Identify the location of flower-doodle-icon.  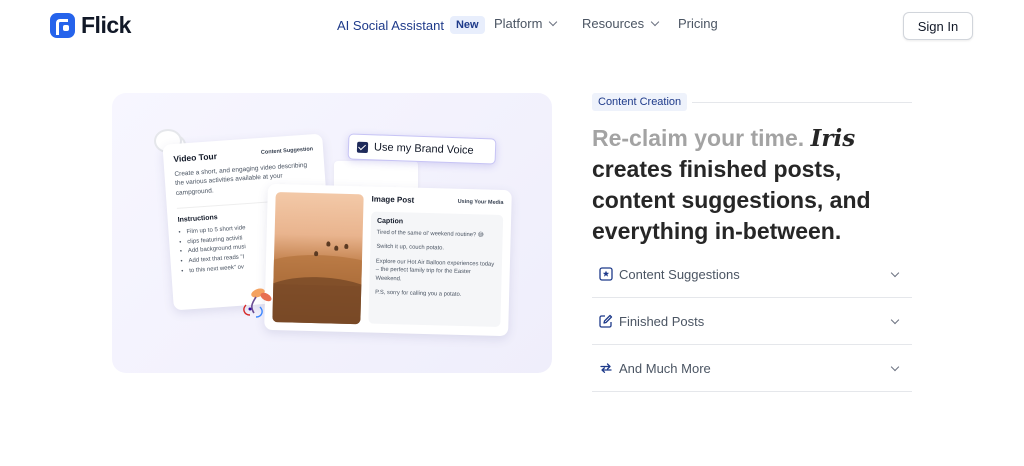
(257, 303).